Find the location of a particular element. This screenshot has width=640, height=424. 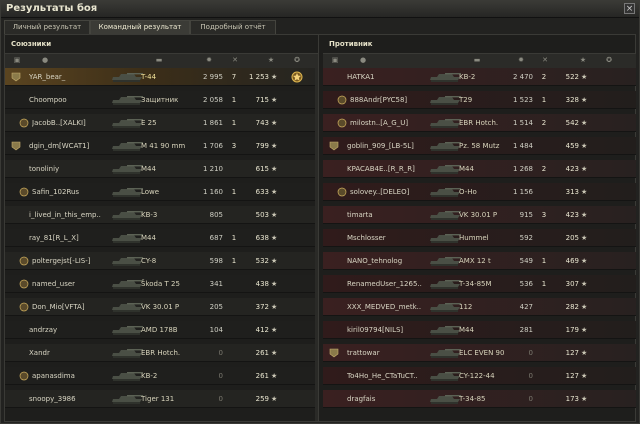

player-row: RenamedUser_1265.. T-34-85M 536 1 307 ★ is located at coordinates (479, 284).